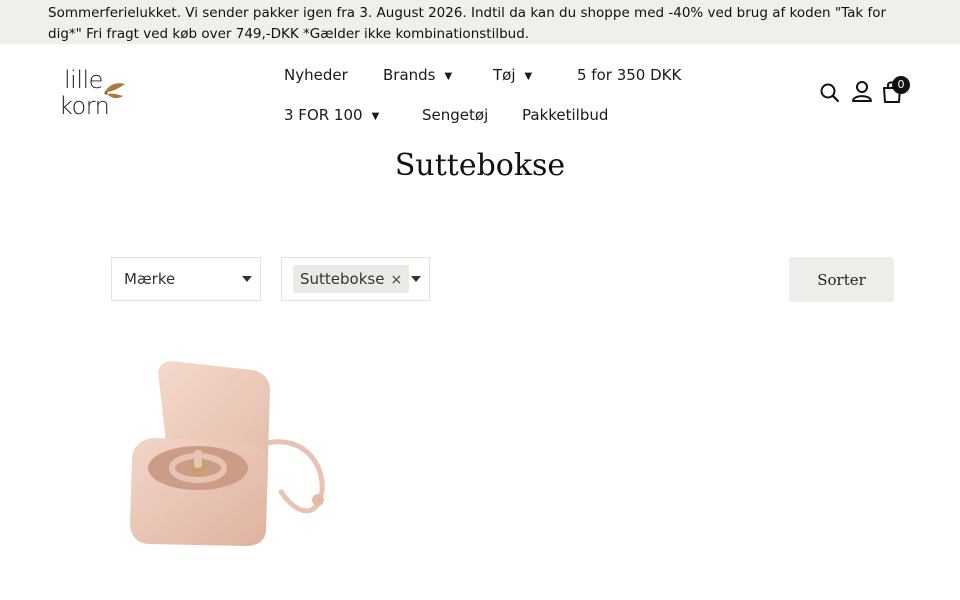  What do you see at coordinates (480, 165) in the screenshot?
I see `page-title: Suttebokse` at bounding box center [480, 165].